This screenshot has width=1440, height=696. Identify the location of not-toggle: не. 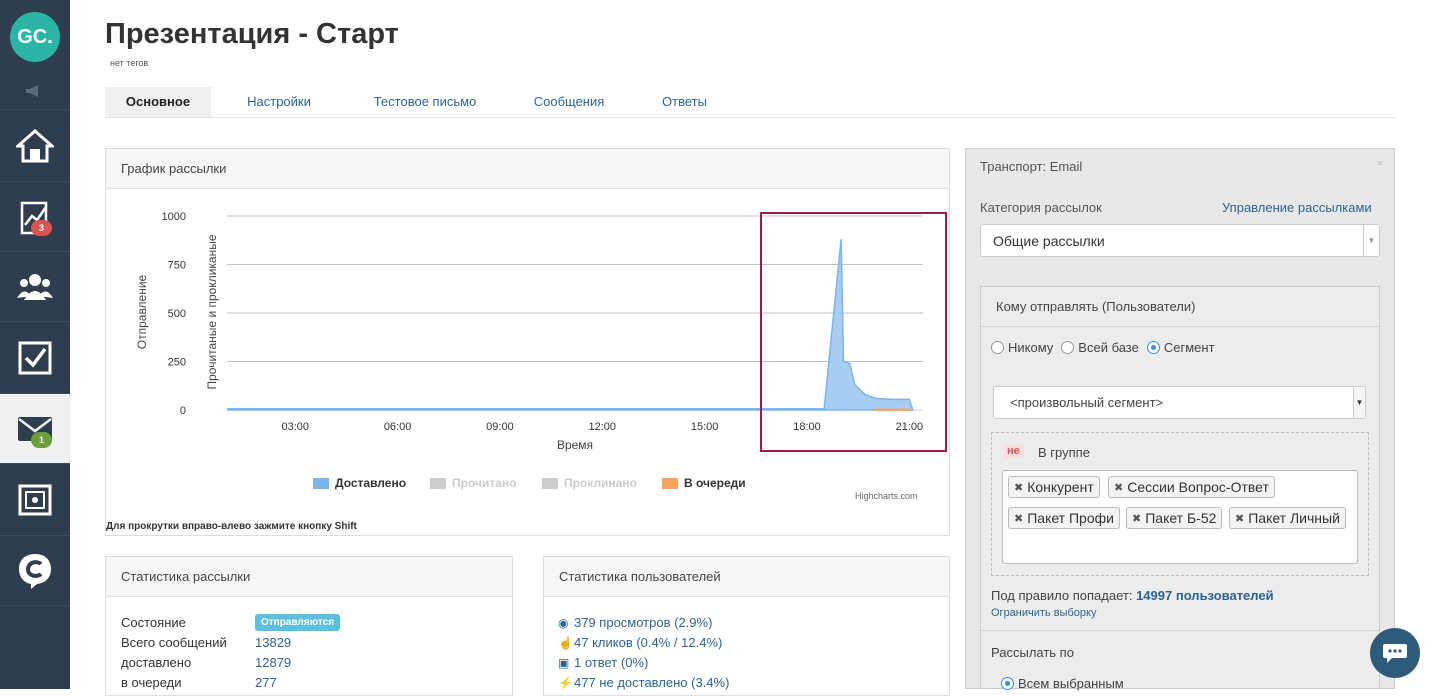
(1013, 451).